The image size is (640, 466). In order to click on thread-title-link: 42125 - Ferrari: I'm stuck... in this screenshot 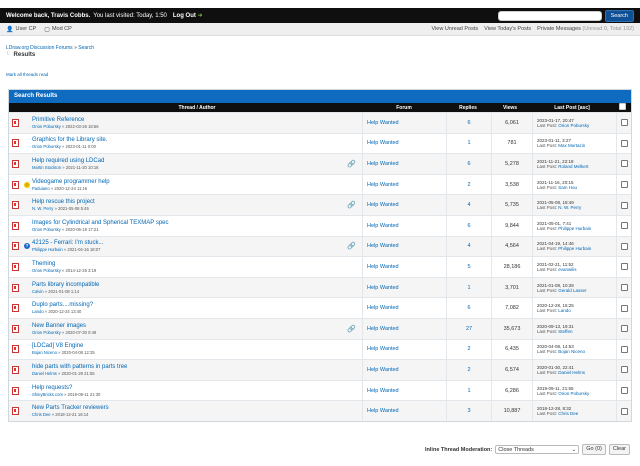, I will do `click(197, 243)`.